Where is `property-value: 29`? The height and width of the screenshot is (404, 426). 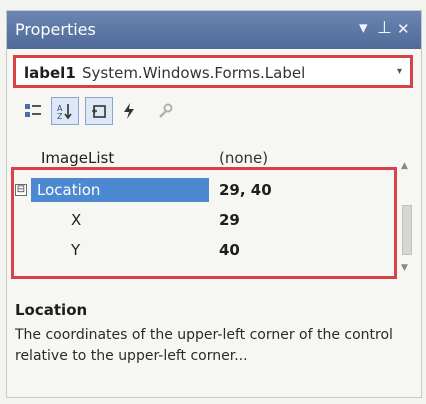 property-value: 29 is located at coordinates (229, 220).